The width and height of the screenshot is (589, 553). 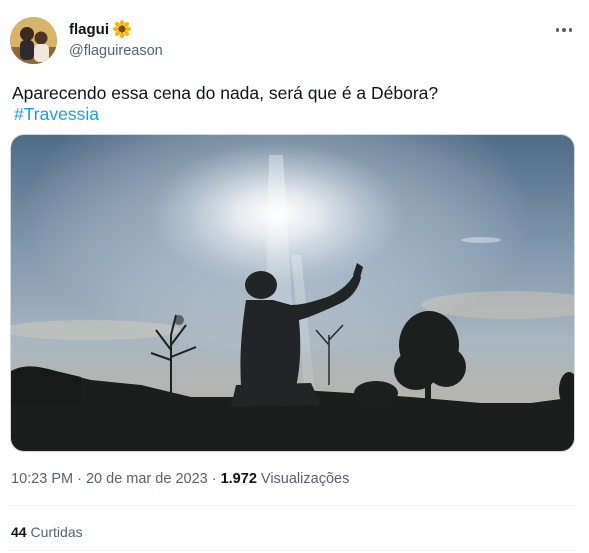 What do you see at coordinates (564, 30) in the screenshot?
I see `more-options-icon` at bounding box center [564, 30].